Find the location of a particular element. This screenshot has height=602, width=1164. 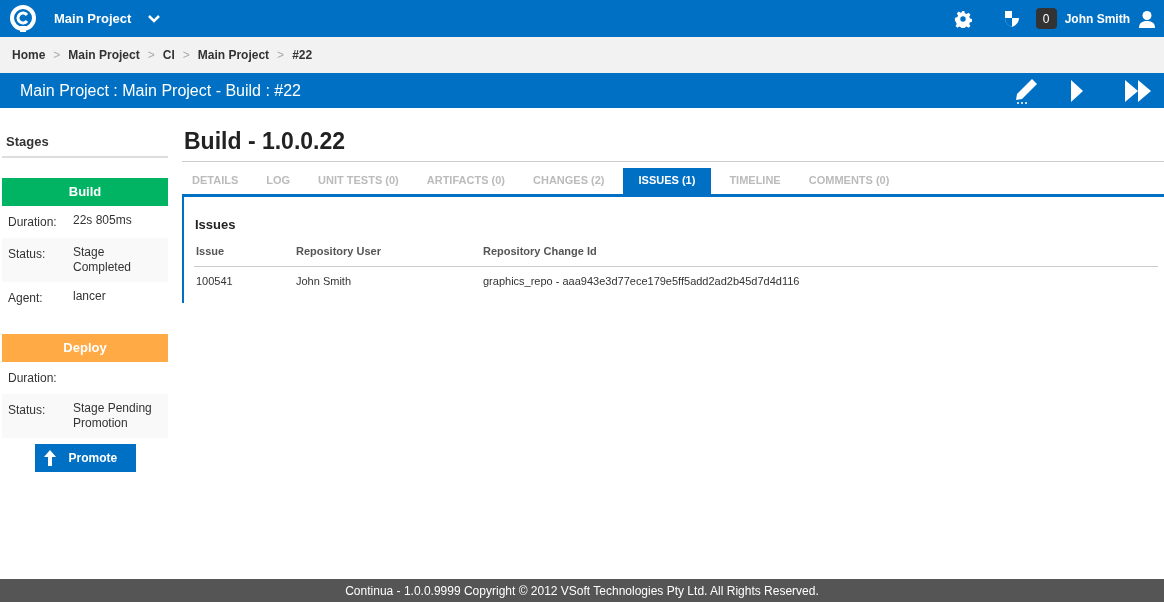

settings-icon is located at coordinates (962, 18).